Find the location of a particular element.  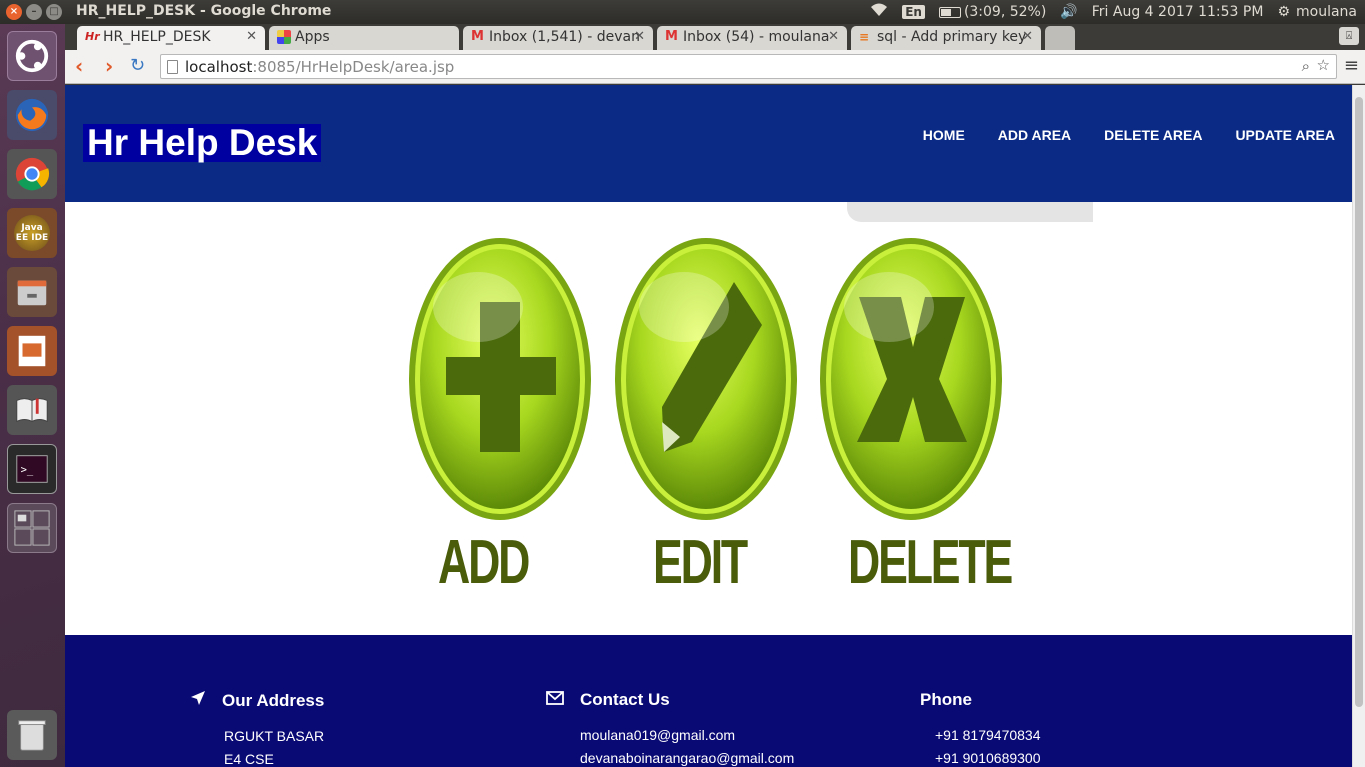

tab-label: HR_HELP_DESK is located at coordinates (157, 37).